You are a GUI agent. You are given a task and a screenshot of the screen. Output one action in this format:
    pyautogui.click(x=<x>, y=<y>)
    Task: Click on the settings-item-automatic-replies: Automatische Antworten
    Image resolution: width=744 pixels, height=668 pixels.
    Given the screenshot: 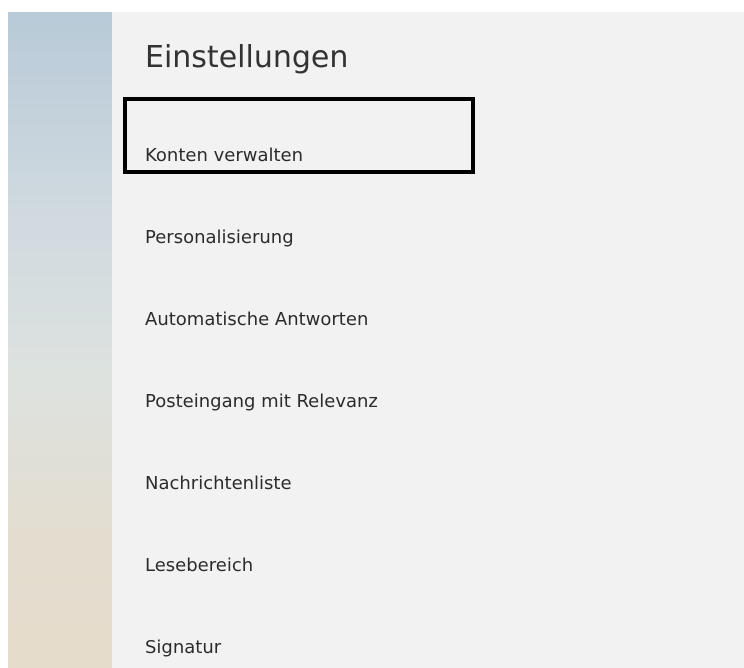 What is the action you would take?
    pyautogui.click(x=355, y=320)
    